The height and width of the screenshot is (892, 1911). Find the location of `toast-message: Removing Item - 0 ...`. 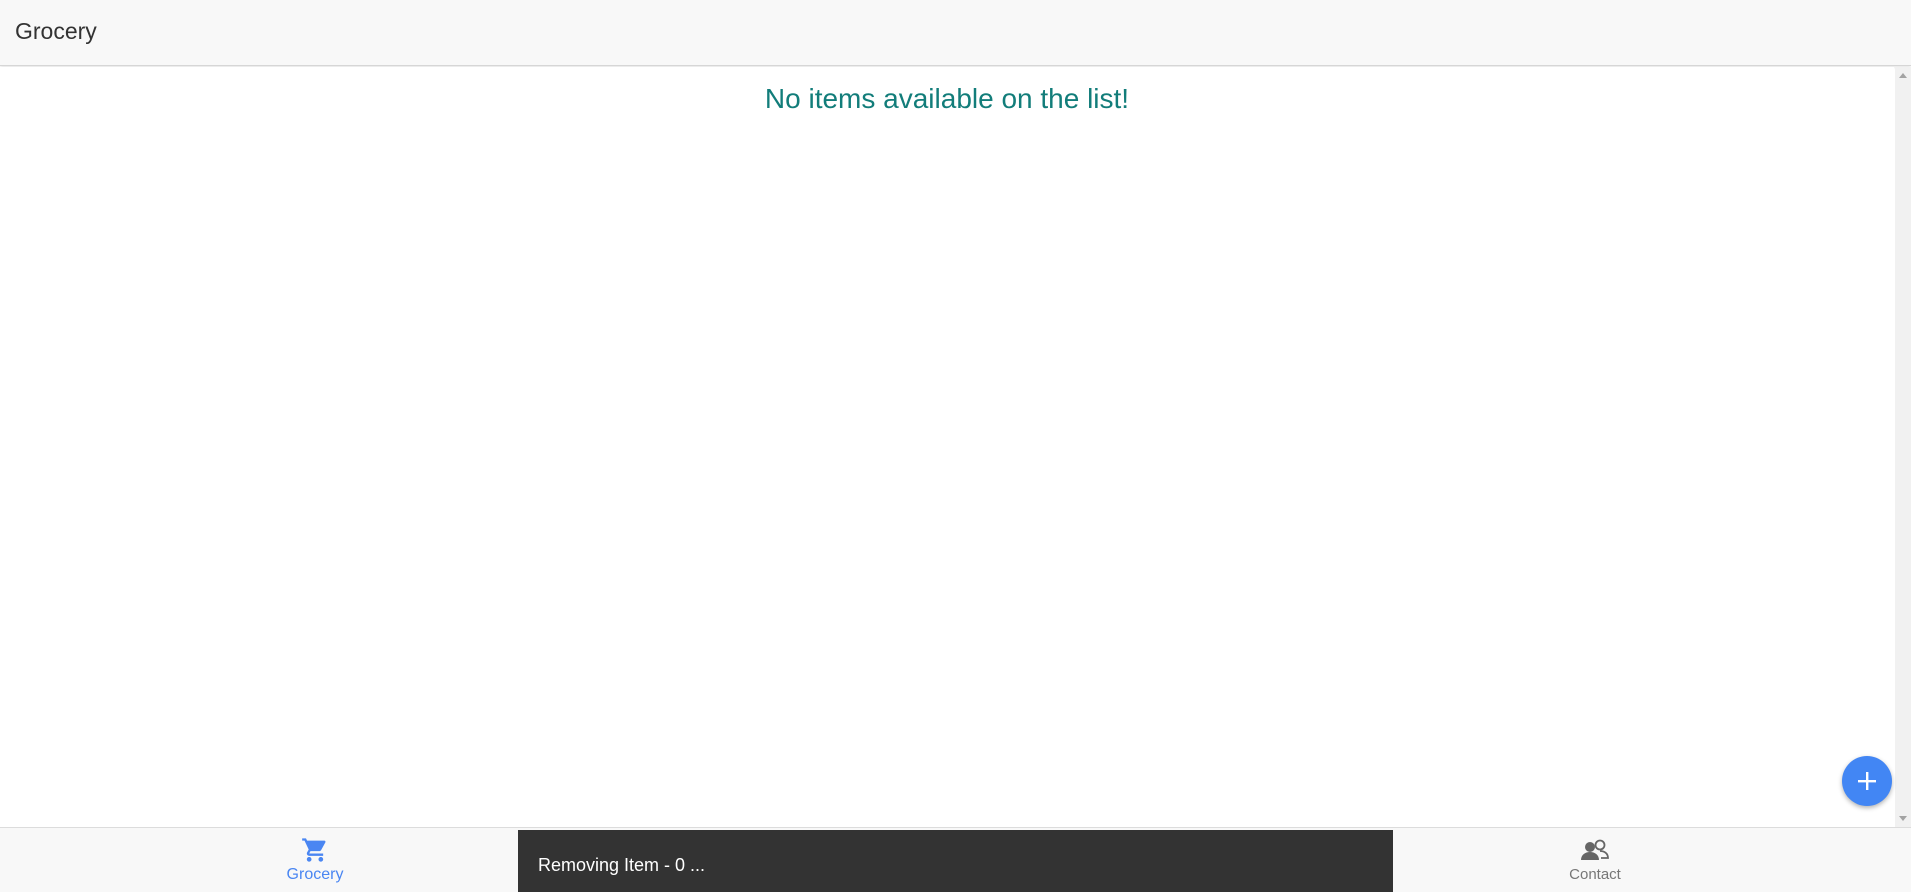

toast-message: Removing Item - 0 ... is located at coordinates (622, 865).